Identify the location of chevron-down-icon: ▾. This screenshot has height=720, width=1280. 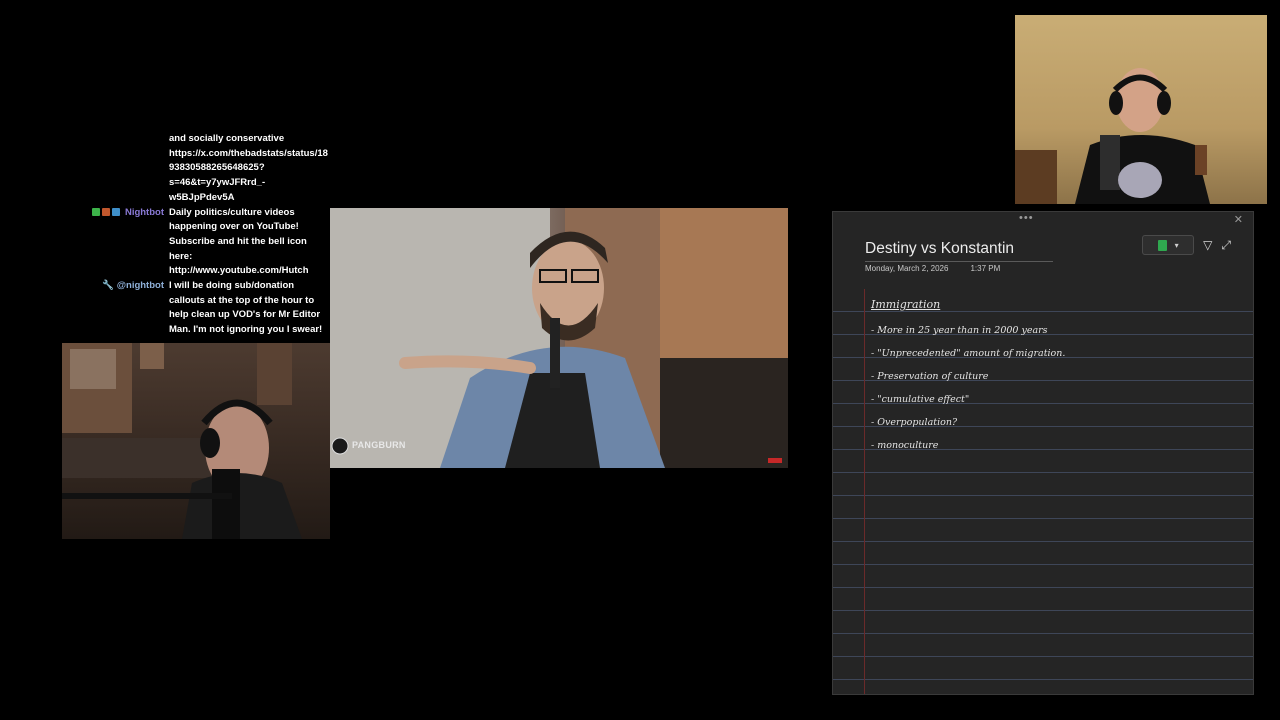
(1176, 245).